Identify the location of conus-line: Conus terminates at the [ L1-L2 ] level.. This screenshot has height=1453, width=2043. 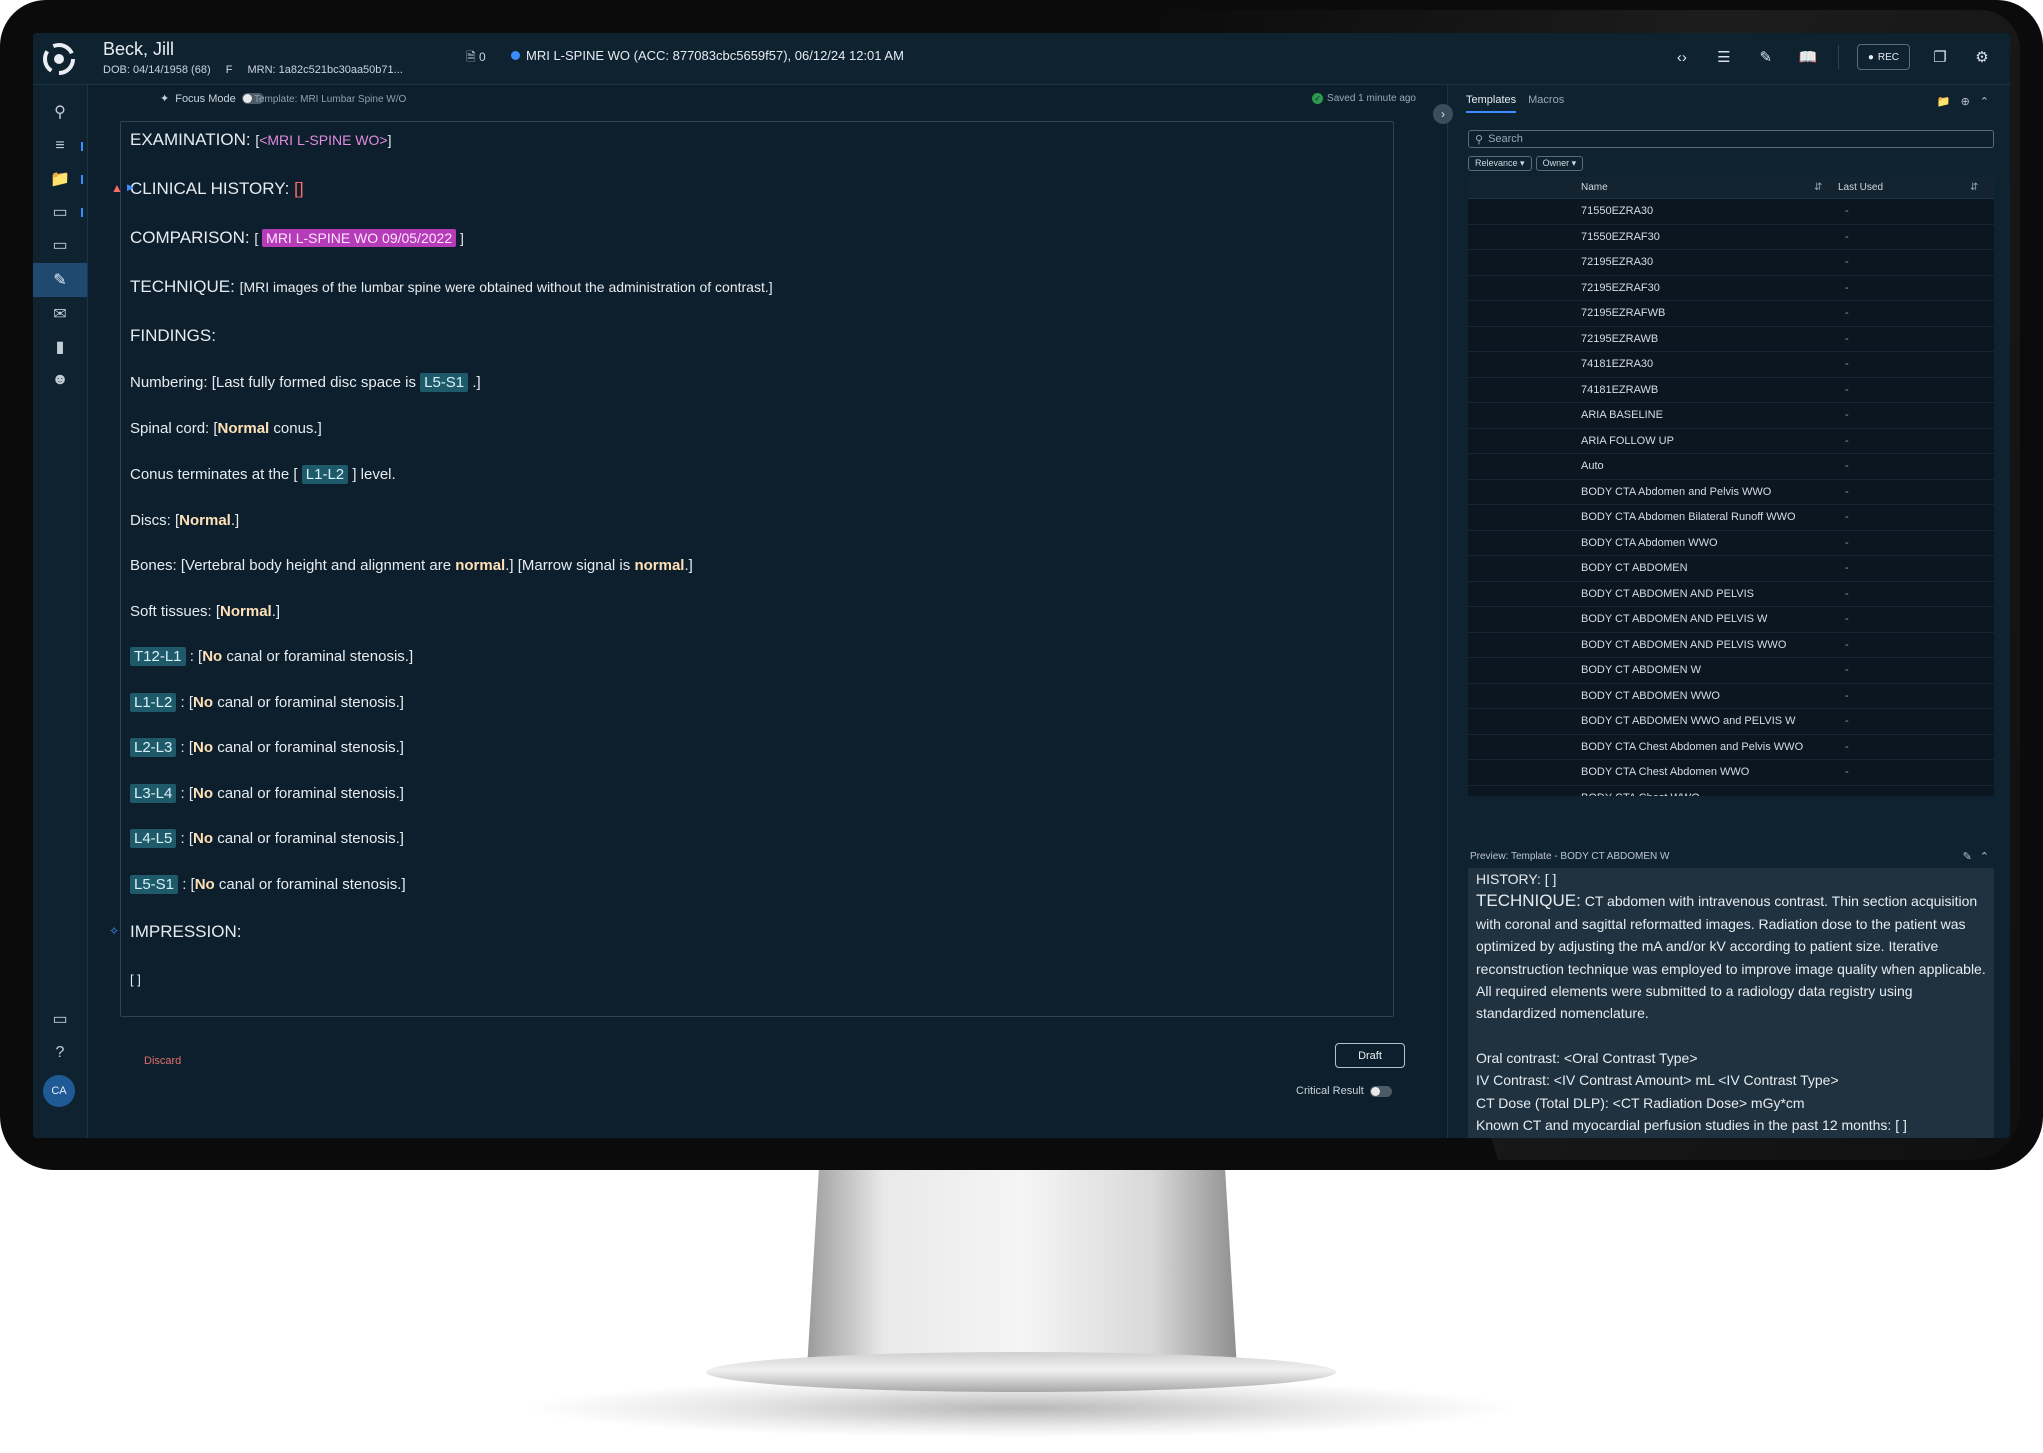
(263, 474).